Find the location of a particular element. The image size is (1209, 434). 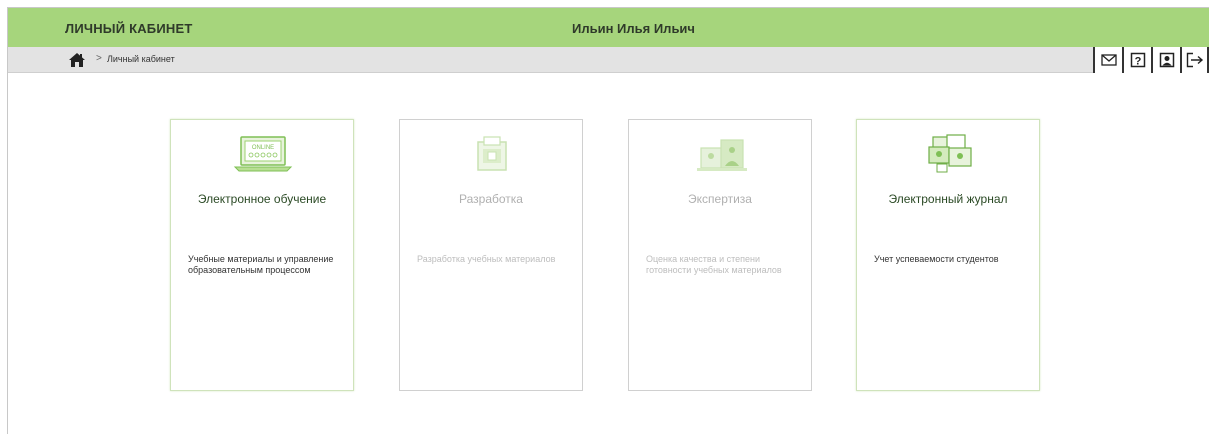

top-header: ЛИЧНЫЙ КАБИНЕТ Ильин Илья Ильич is located at coordinates (608, 27).